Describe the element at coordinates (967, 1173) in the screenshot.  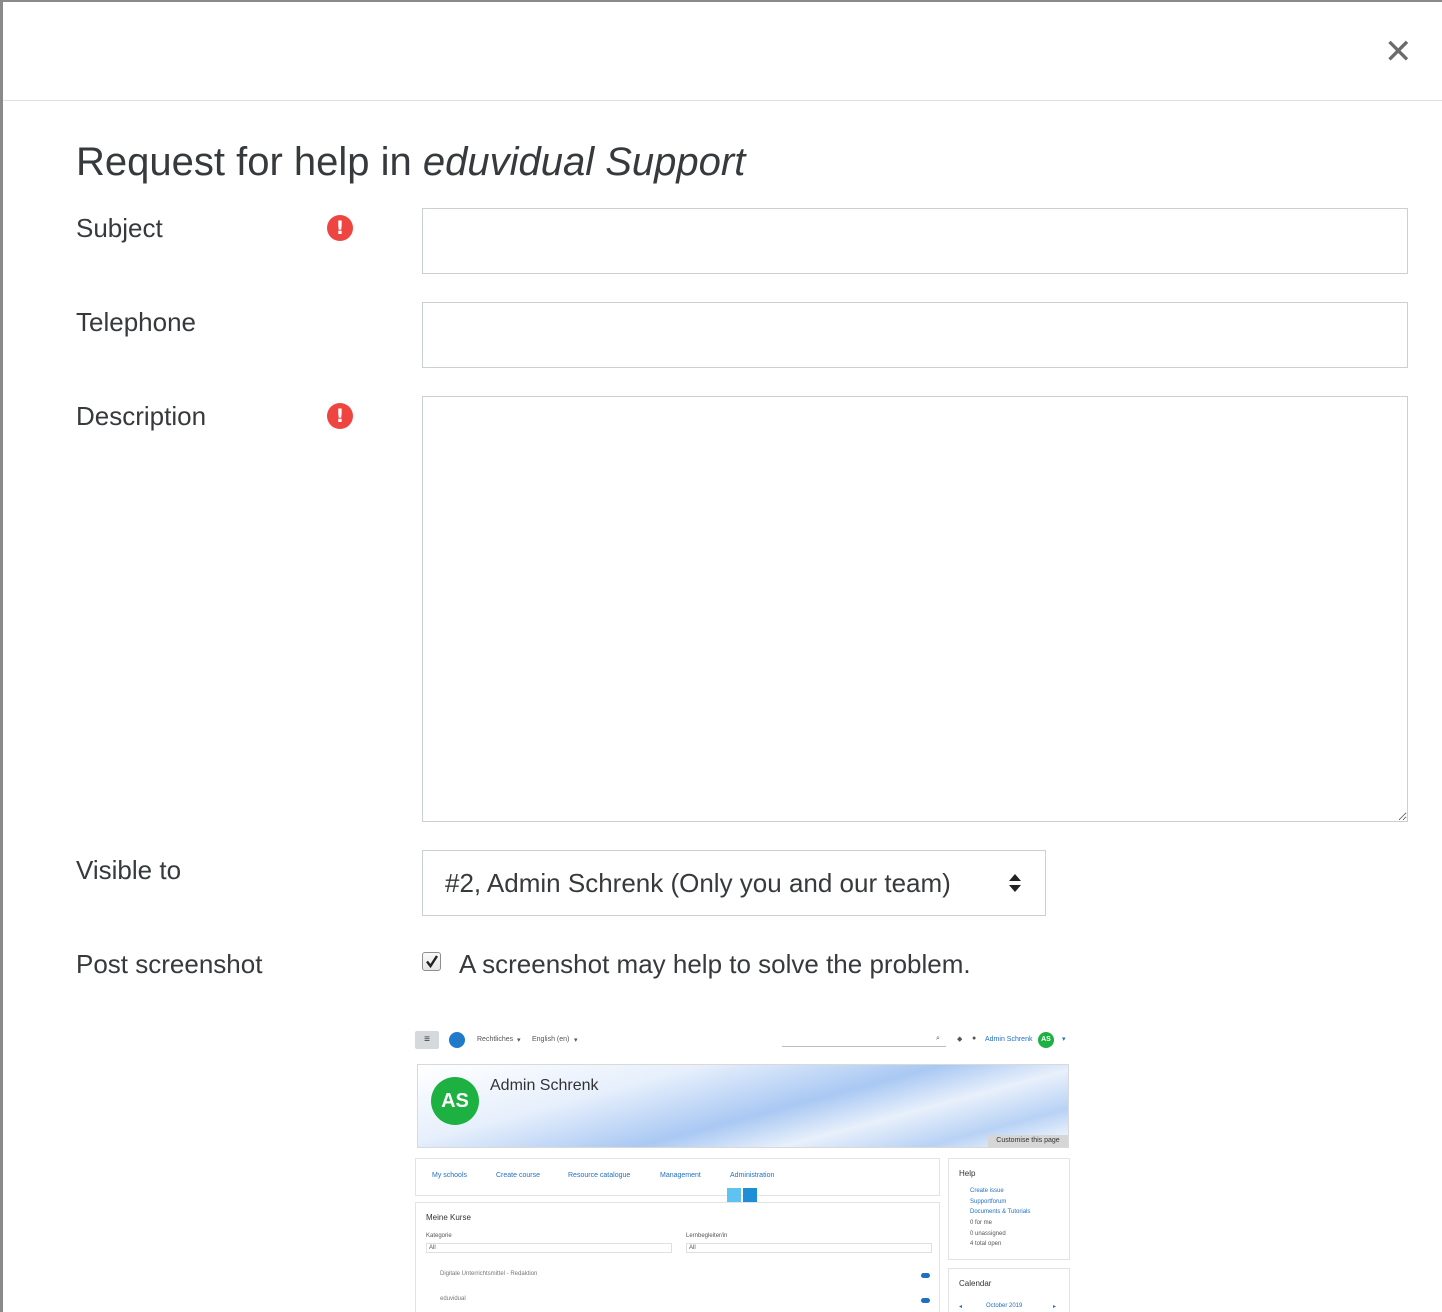
I see `preview-help-heading: Help` at that location.